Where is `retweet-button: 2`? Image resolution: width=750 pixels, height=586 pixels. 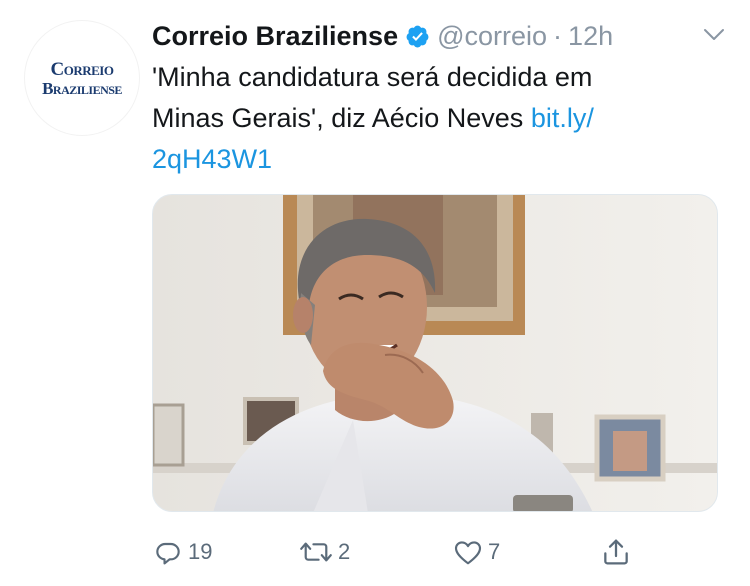 retweet-button: 2 is located at coordinates (324, 552).